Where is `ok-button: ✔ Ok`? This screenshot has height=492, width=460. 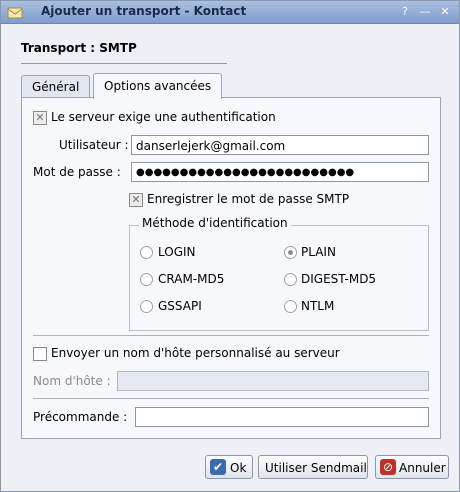 ok-button: ✔ Ok is located at coordinates (229, 467).